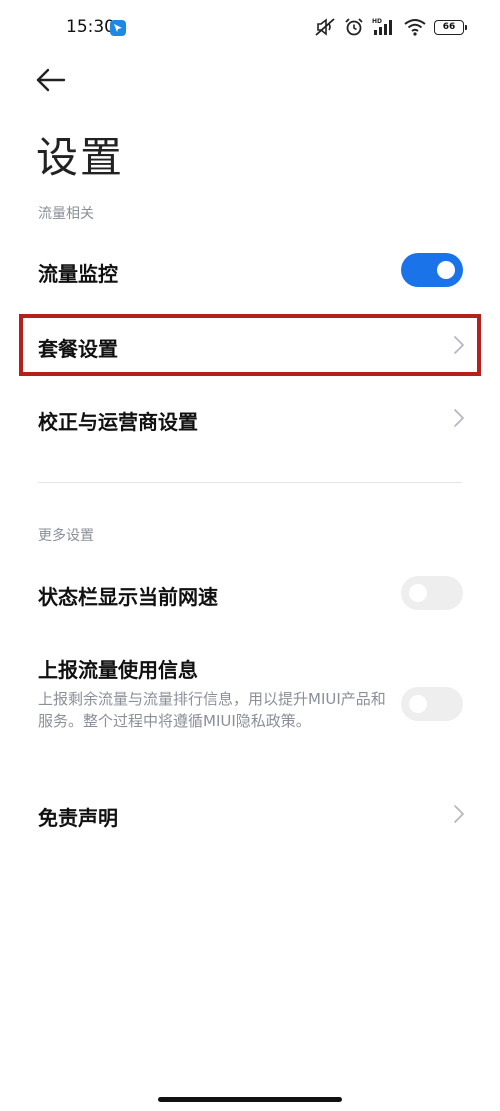 This screenshot has height=1111, width=500. I want to click on mute-icon, so click(325, 27).